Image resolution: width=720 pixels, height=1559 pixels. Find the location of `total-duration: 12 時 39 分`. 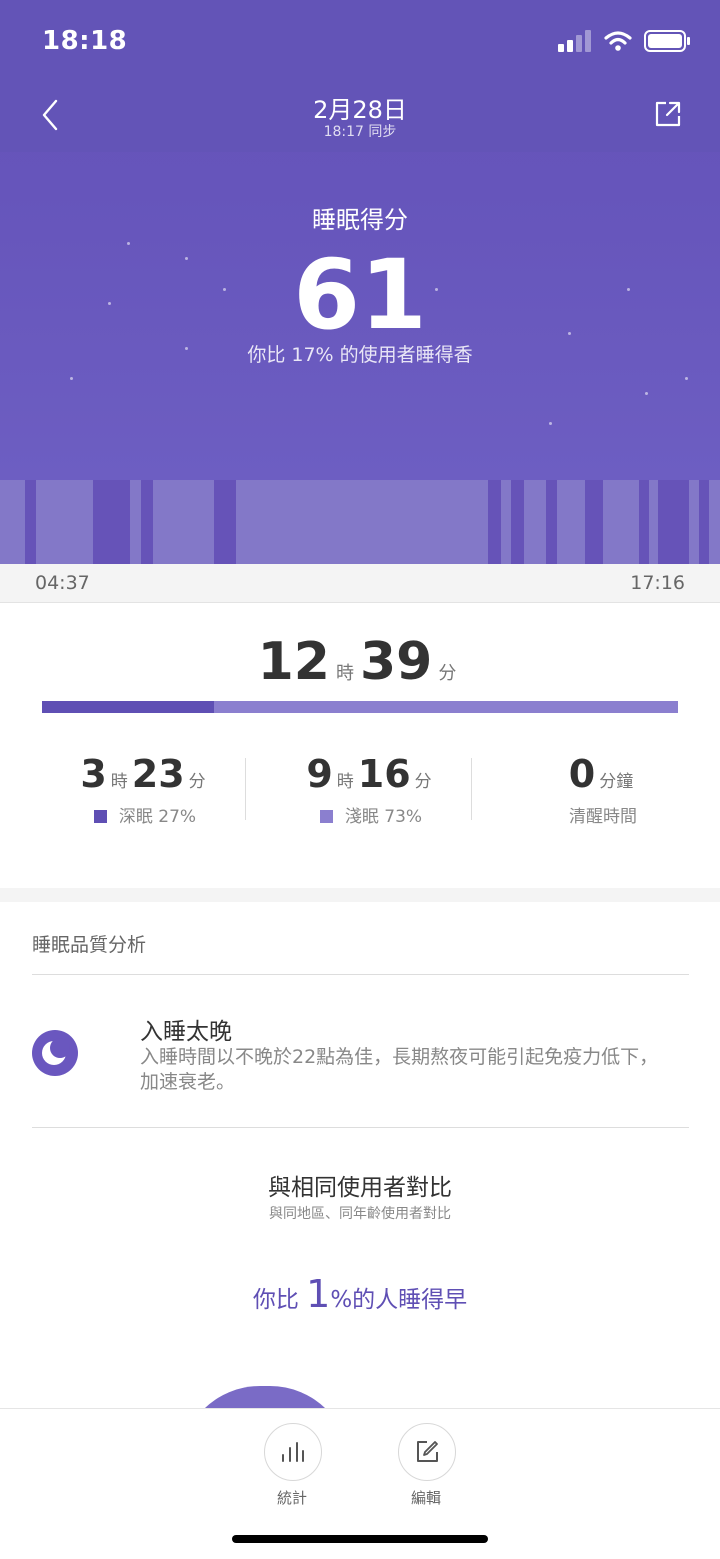

total-duration: 12 時 39 分 is located at coordinates (360, 662).